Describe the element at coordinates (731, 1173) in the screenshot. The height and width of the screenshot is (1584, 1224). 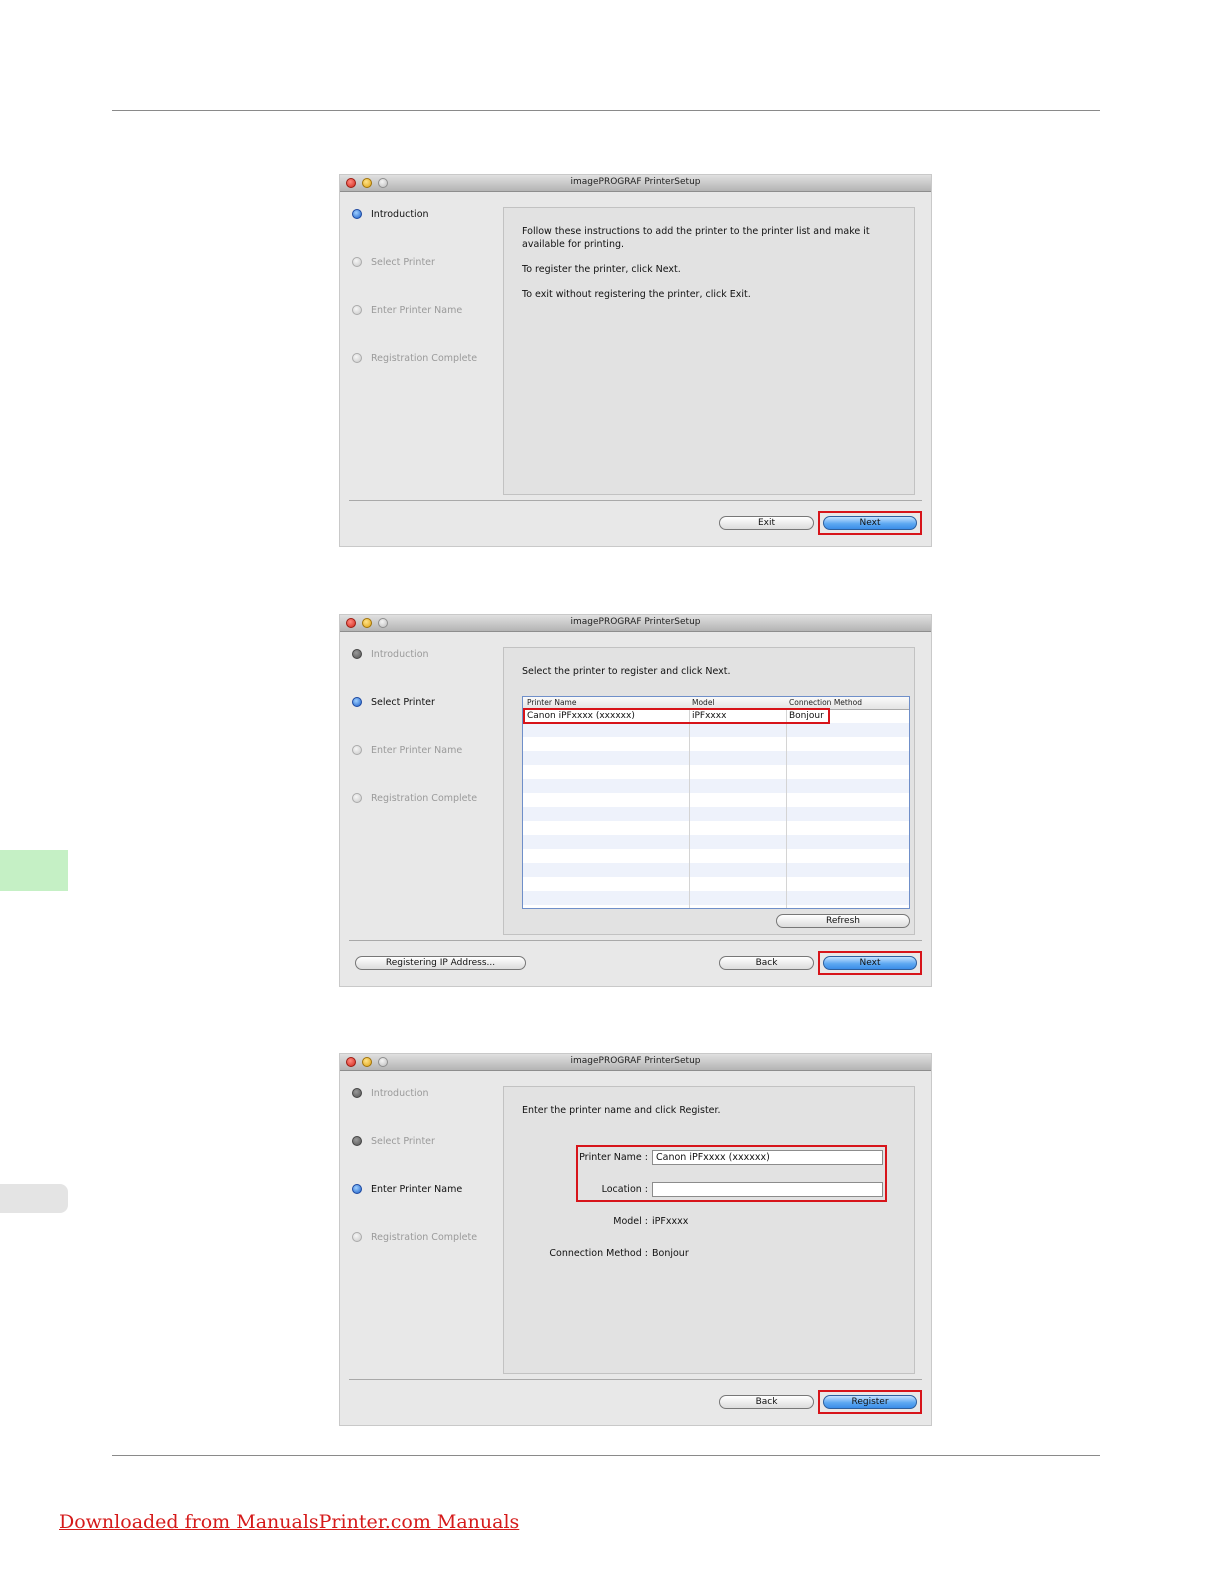
I see `name-location-highlight` at that location.